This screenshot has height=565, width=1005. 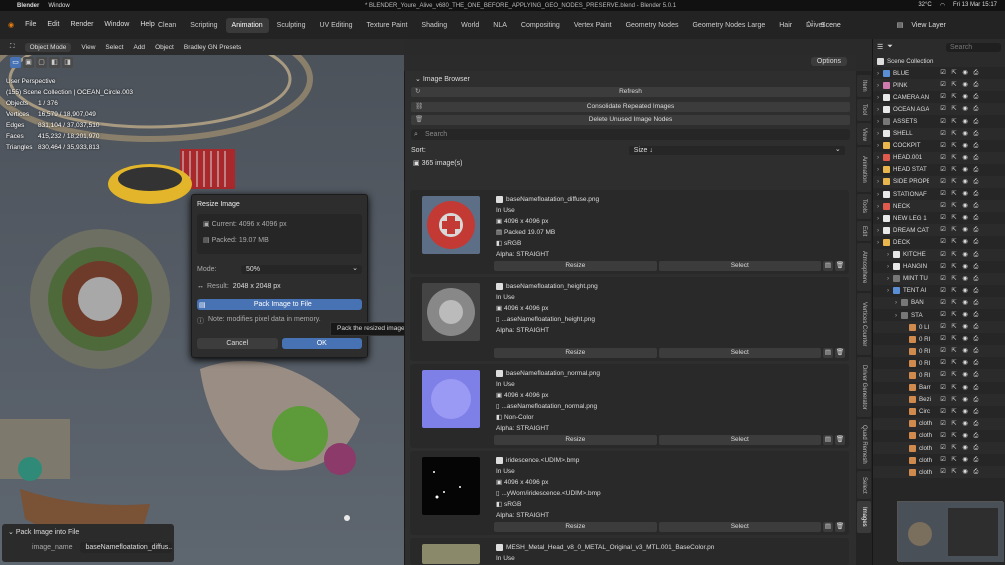 I want to click on tab-vertex-paint: Vertex Paint, so click(x=593, y=25).